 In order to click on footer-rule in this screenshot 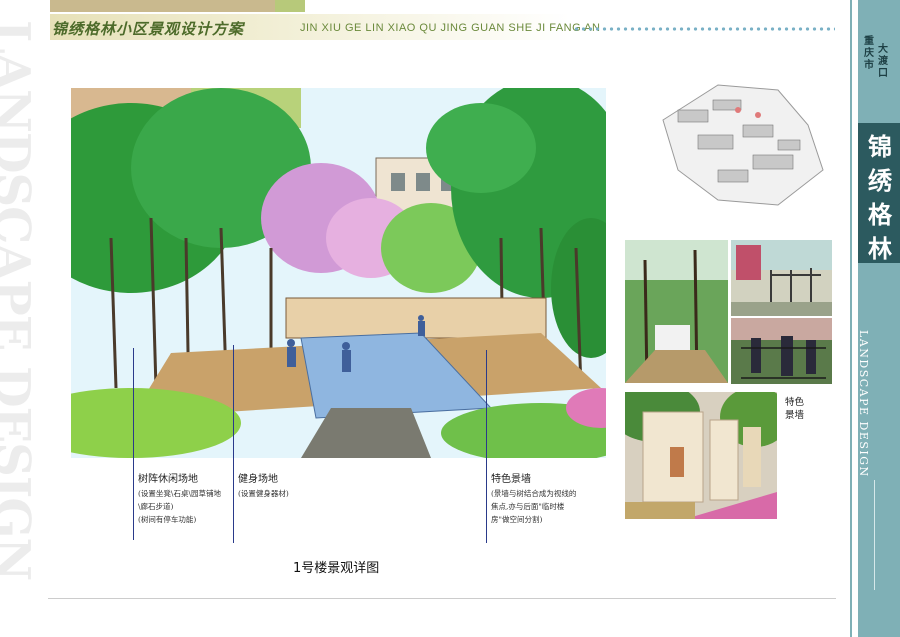, I will do `click(448, 598)`.